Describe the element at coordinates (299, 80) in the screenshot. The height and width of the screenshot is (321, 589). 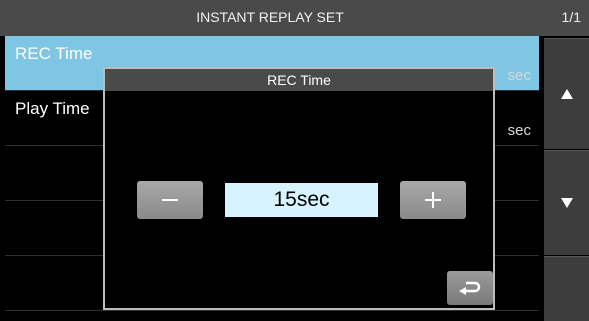
I see `dialog-title: REC Time` at that location.